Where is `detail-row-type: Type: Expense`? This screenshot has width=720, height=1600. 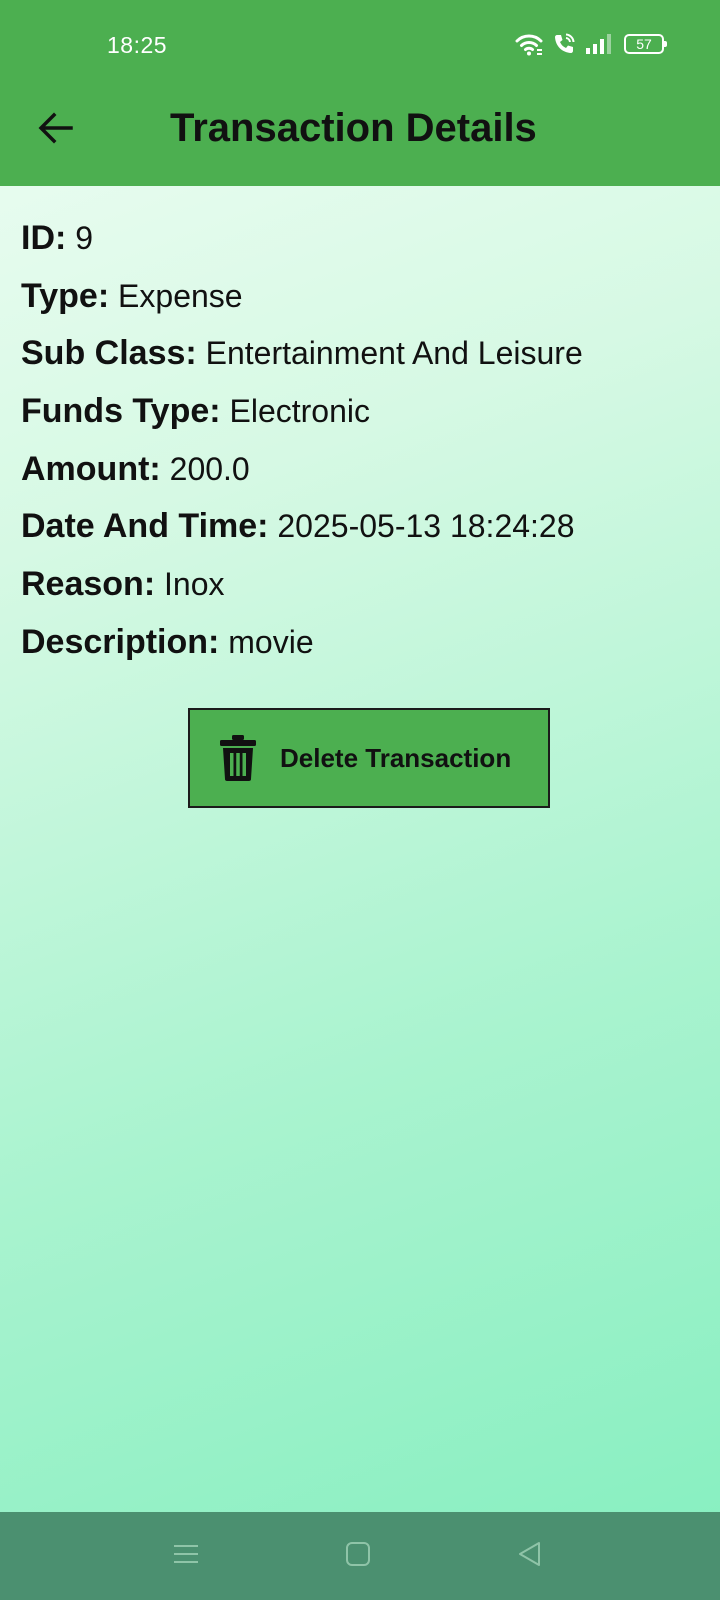 detail-row-type: Type: Expense is located at coordinates (366, 297).